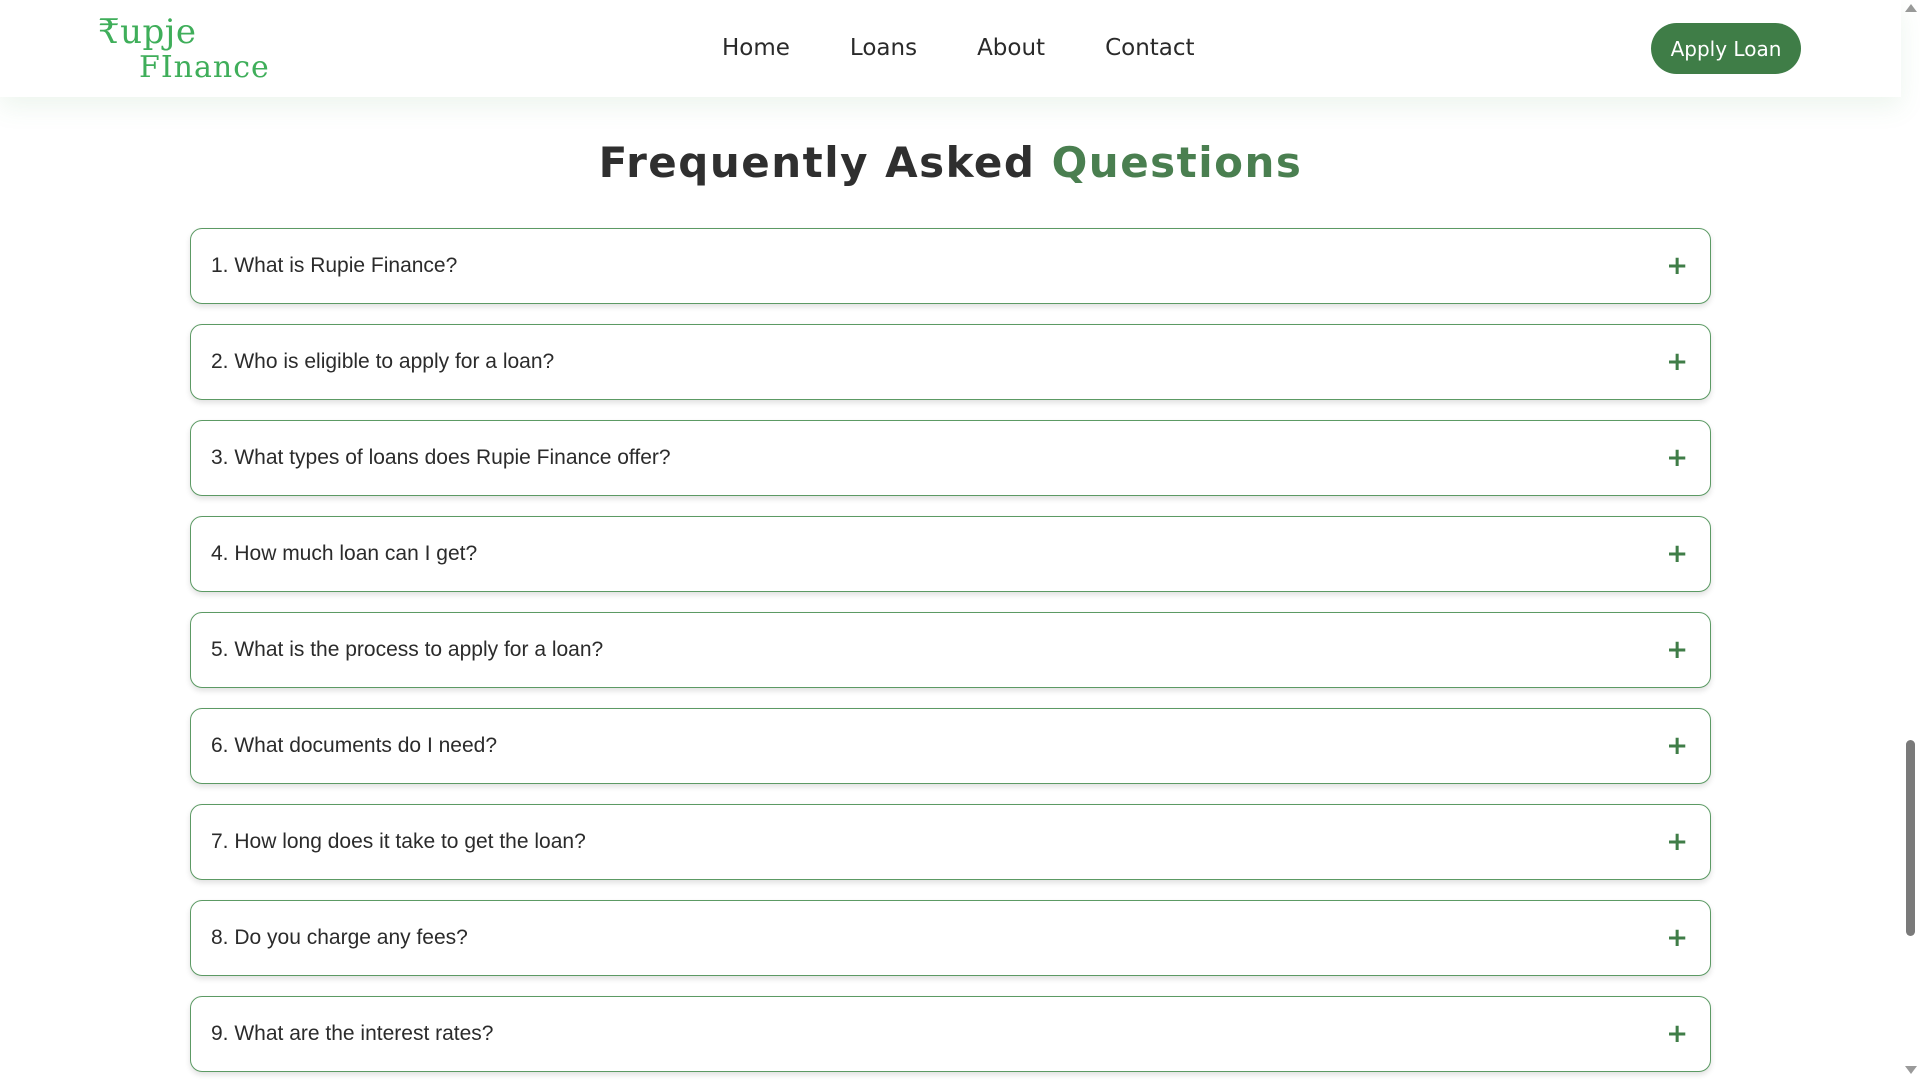 This screenshot has width=1920, height=1080. I want to click on faq-heading-main: Frequently Asked, so click(817, 162).